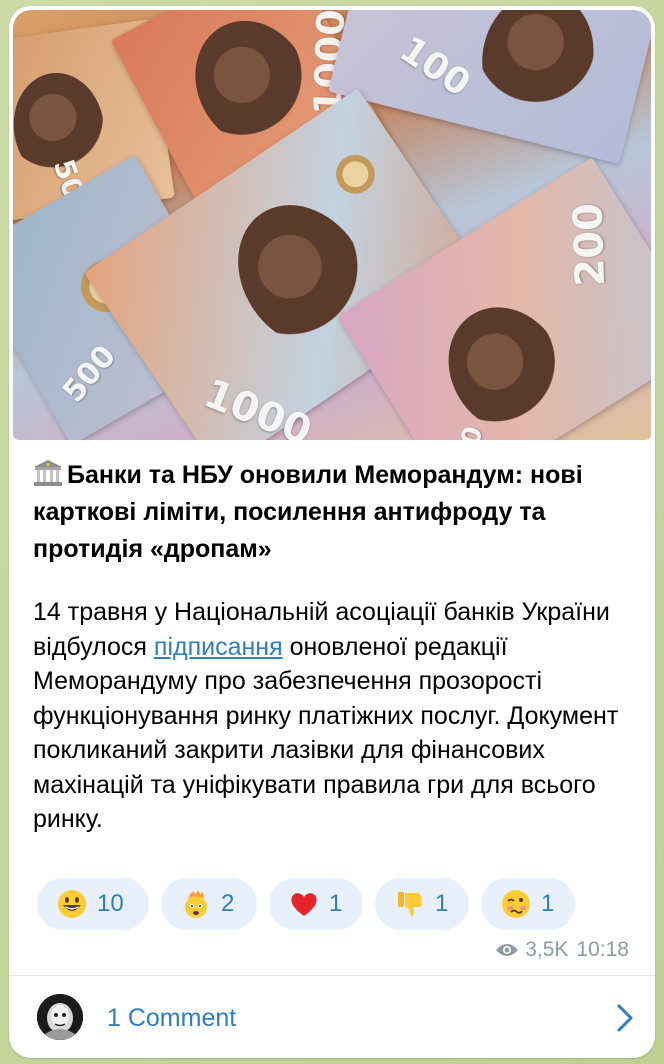  Describe the element at coordinates (196, 904) in the screenshot. I see `exploding-head-icon` at that location.